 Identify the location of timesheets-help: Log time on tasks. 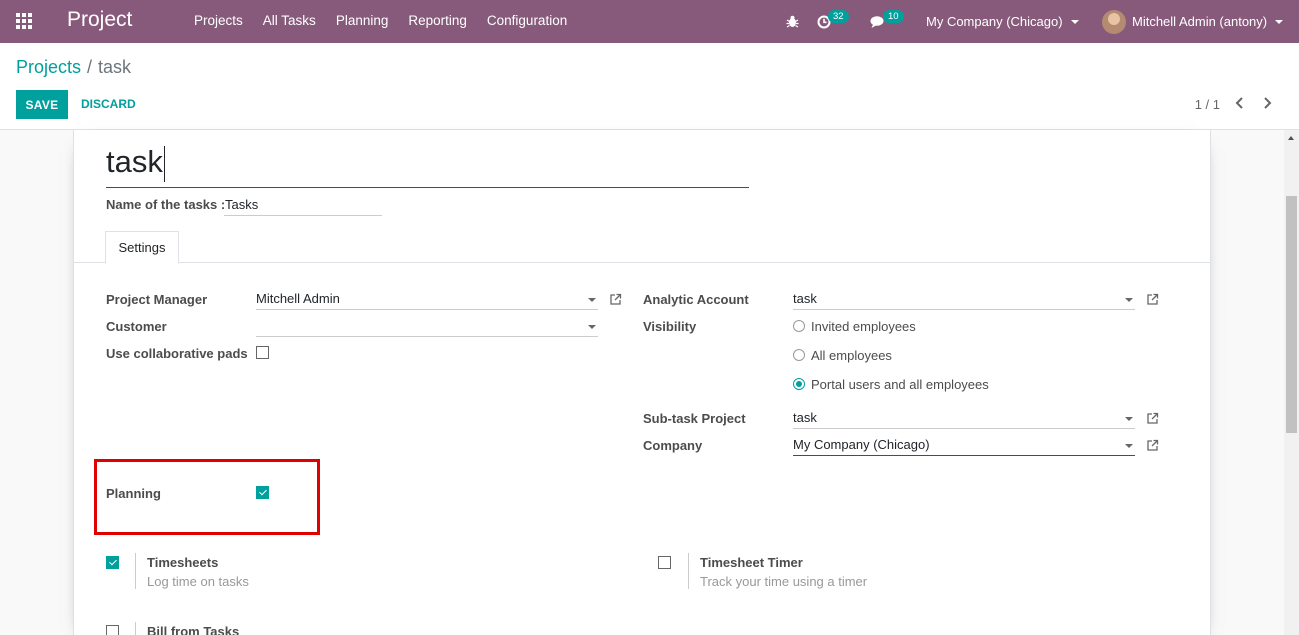
(198, 581).